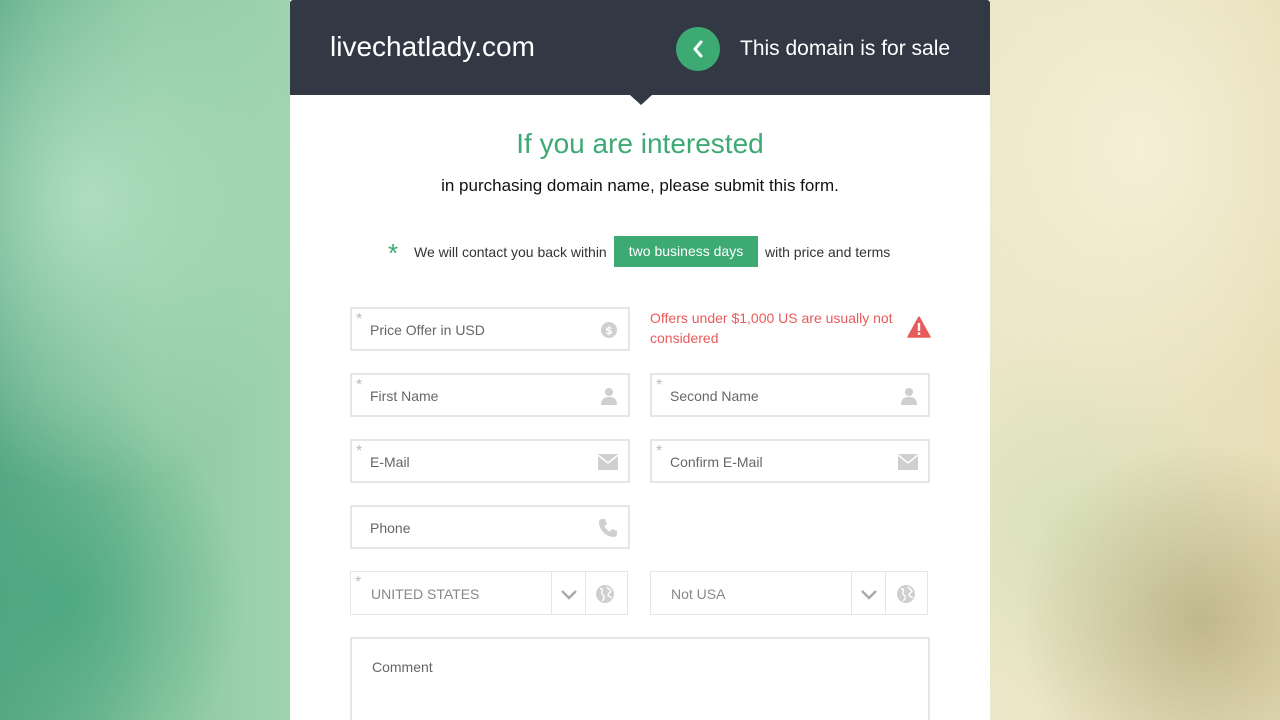 The image size is (1280, 720). What do you see at coordinates (404, 396) in the screenshot?
I see `first-name-placeholder: First Name` at bounding box center [404, 396].